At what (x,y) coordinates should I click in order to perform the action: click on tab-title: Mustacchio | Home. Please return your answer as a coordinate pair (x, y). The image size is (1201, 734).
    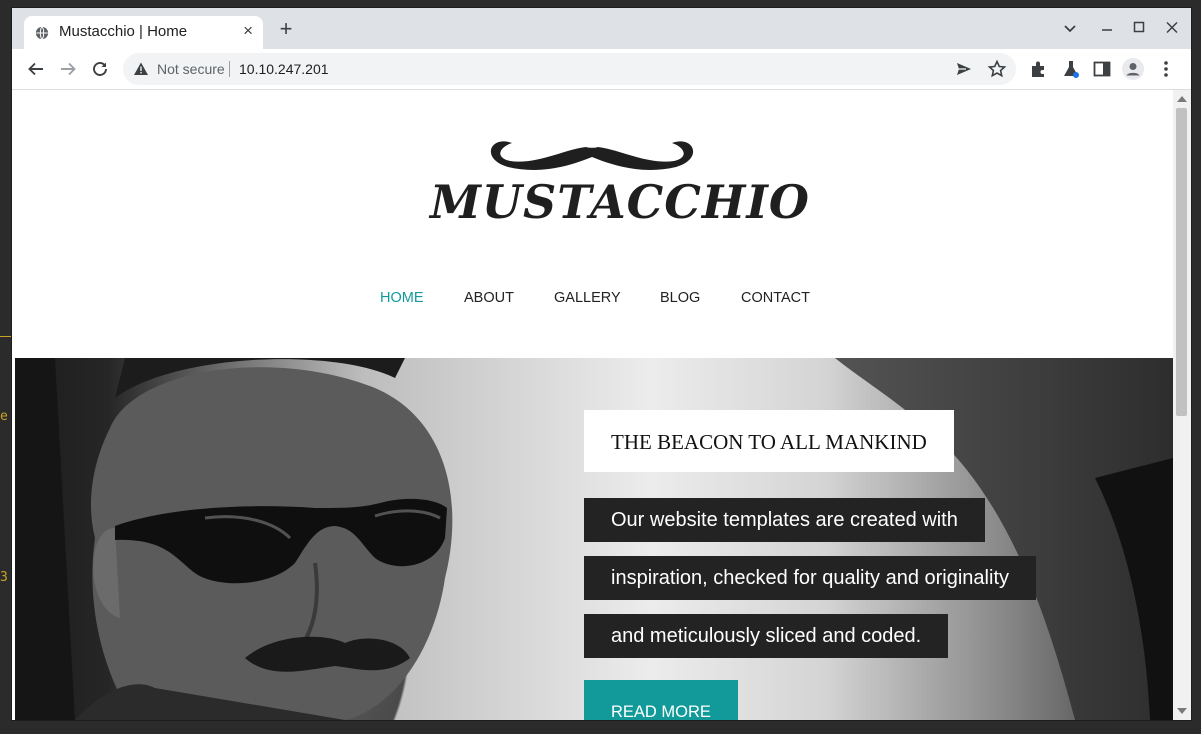
    Looking at the image, I should click on (123, 31).